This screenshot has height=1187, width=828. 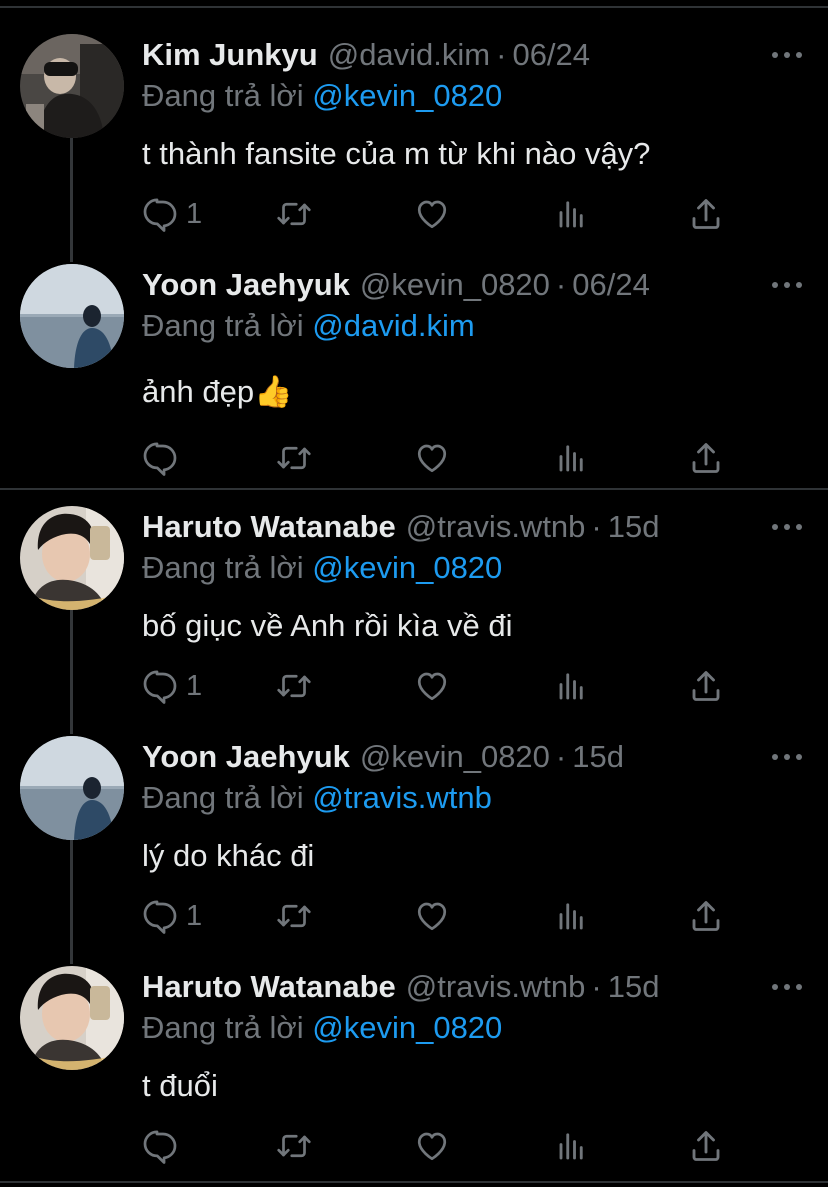 I want to click on seaside-avatar, so click(x=72, y=316).